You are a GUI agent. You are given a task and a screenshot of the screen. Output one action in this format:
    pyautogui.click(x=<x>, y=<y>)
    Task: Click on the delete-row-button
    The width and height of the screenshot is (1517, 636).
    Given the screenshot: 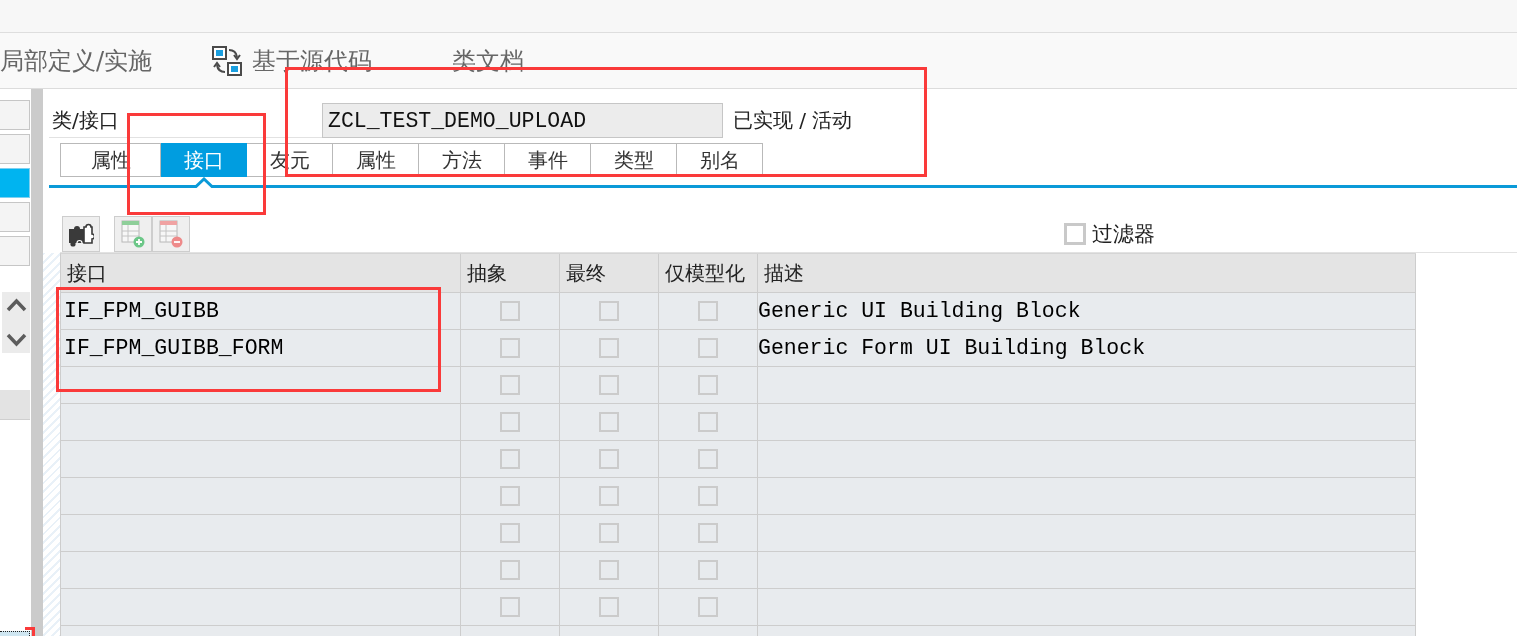 What is the action you would take?
    pyautogui.click(x=171, y=234)
    